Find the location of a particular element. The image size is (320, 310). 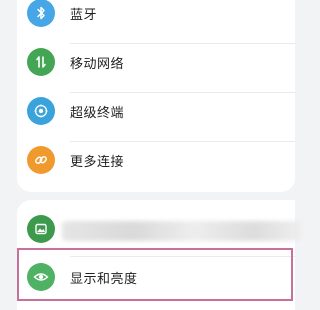

settings-item-label: 显示和亮度 is located at coordinates (104, 279).